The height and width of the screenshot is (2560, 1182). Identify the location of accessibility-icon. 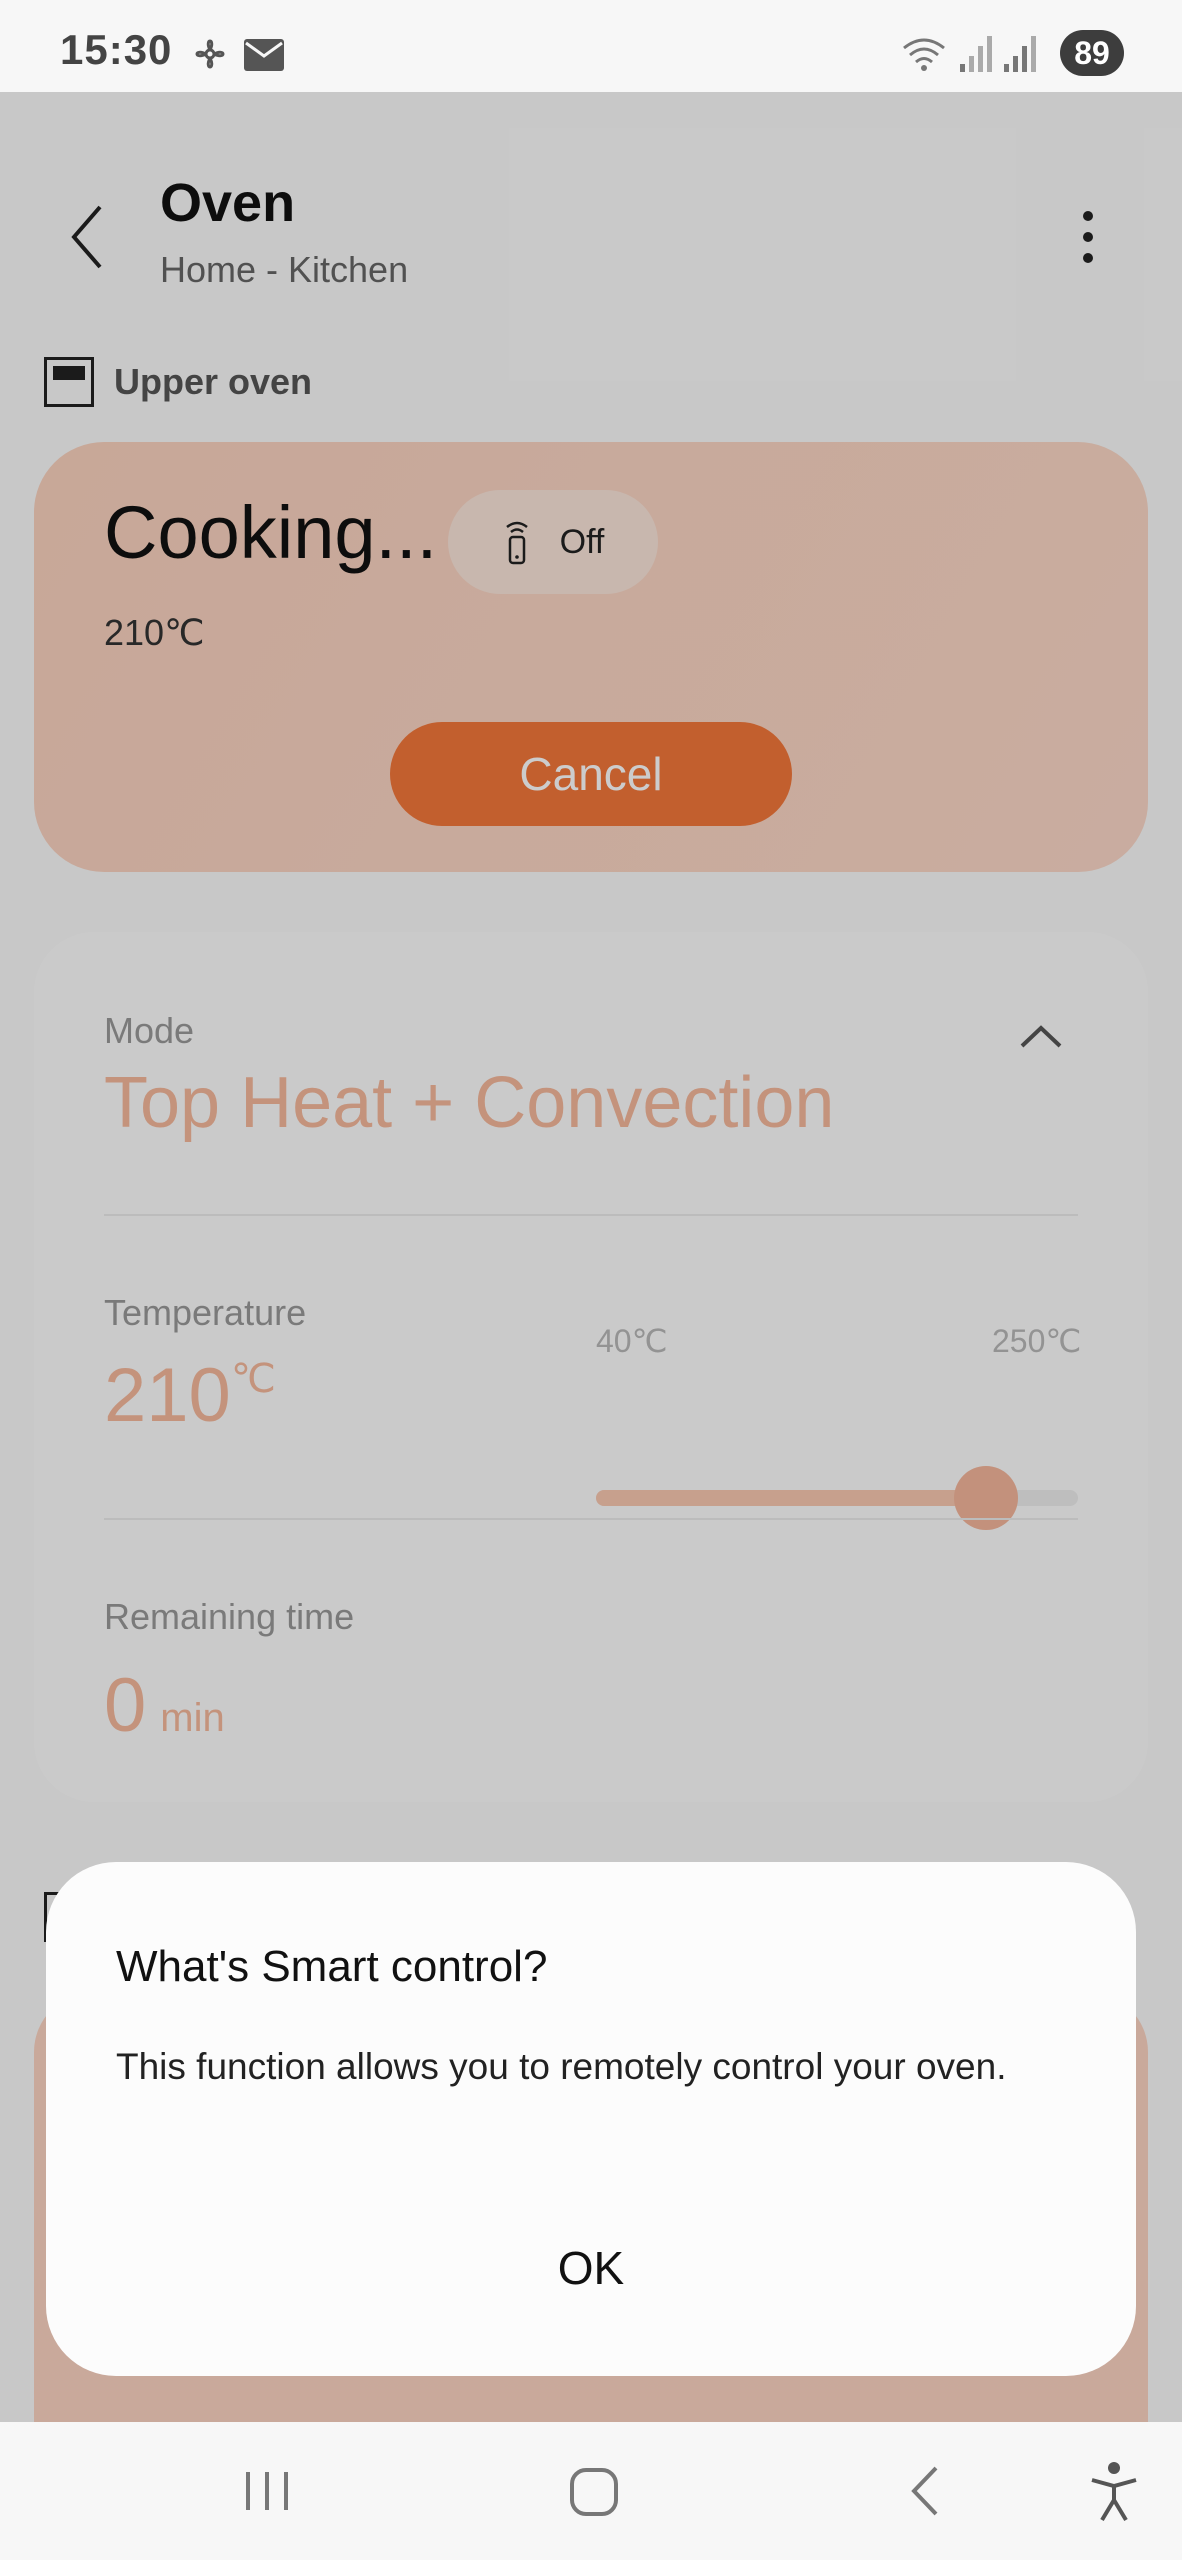
(1114, 2491).